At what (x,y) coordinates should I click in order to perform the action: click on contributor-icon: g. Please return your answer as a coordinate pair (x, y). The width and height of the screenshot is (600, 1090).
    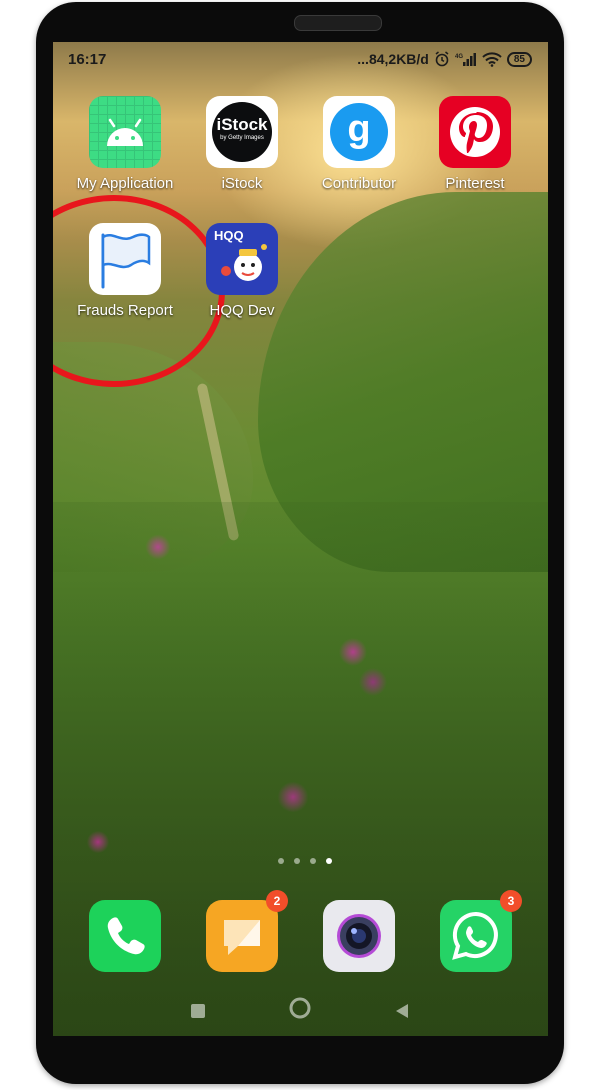
    Looking at the image, I should click on (359, 132).